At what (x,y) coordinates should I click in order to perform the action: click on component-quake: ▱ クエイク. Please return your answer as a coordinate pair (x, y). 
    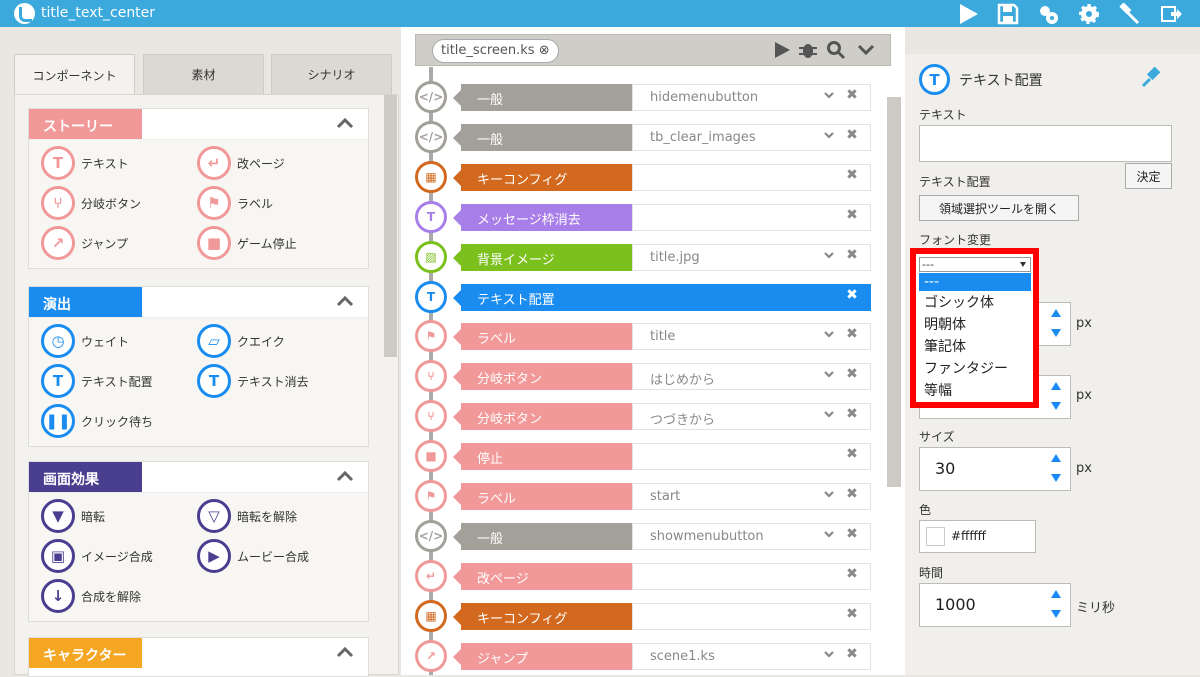
    Looking at the image, I should click on (241, 341).